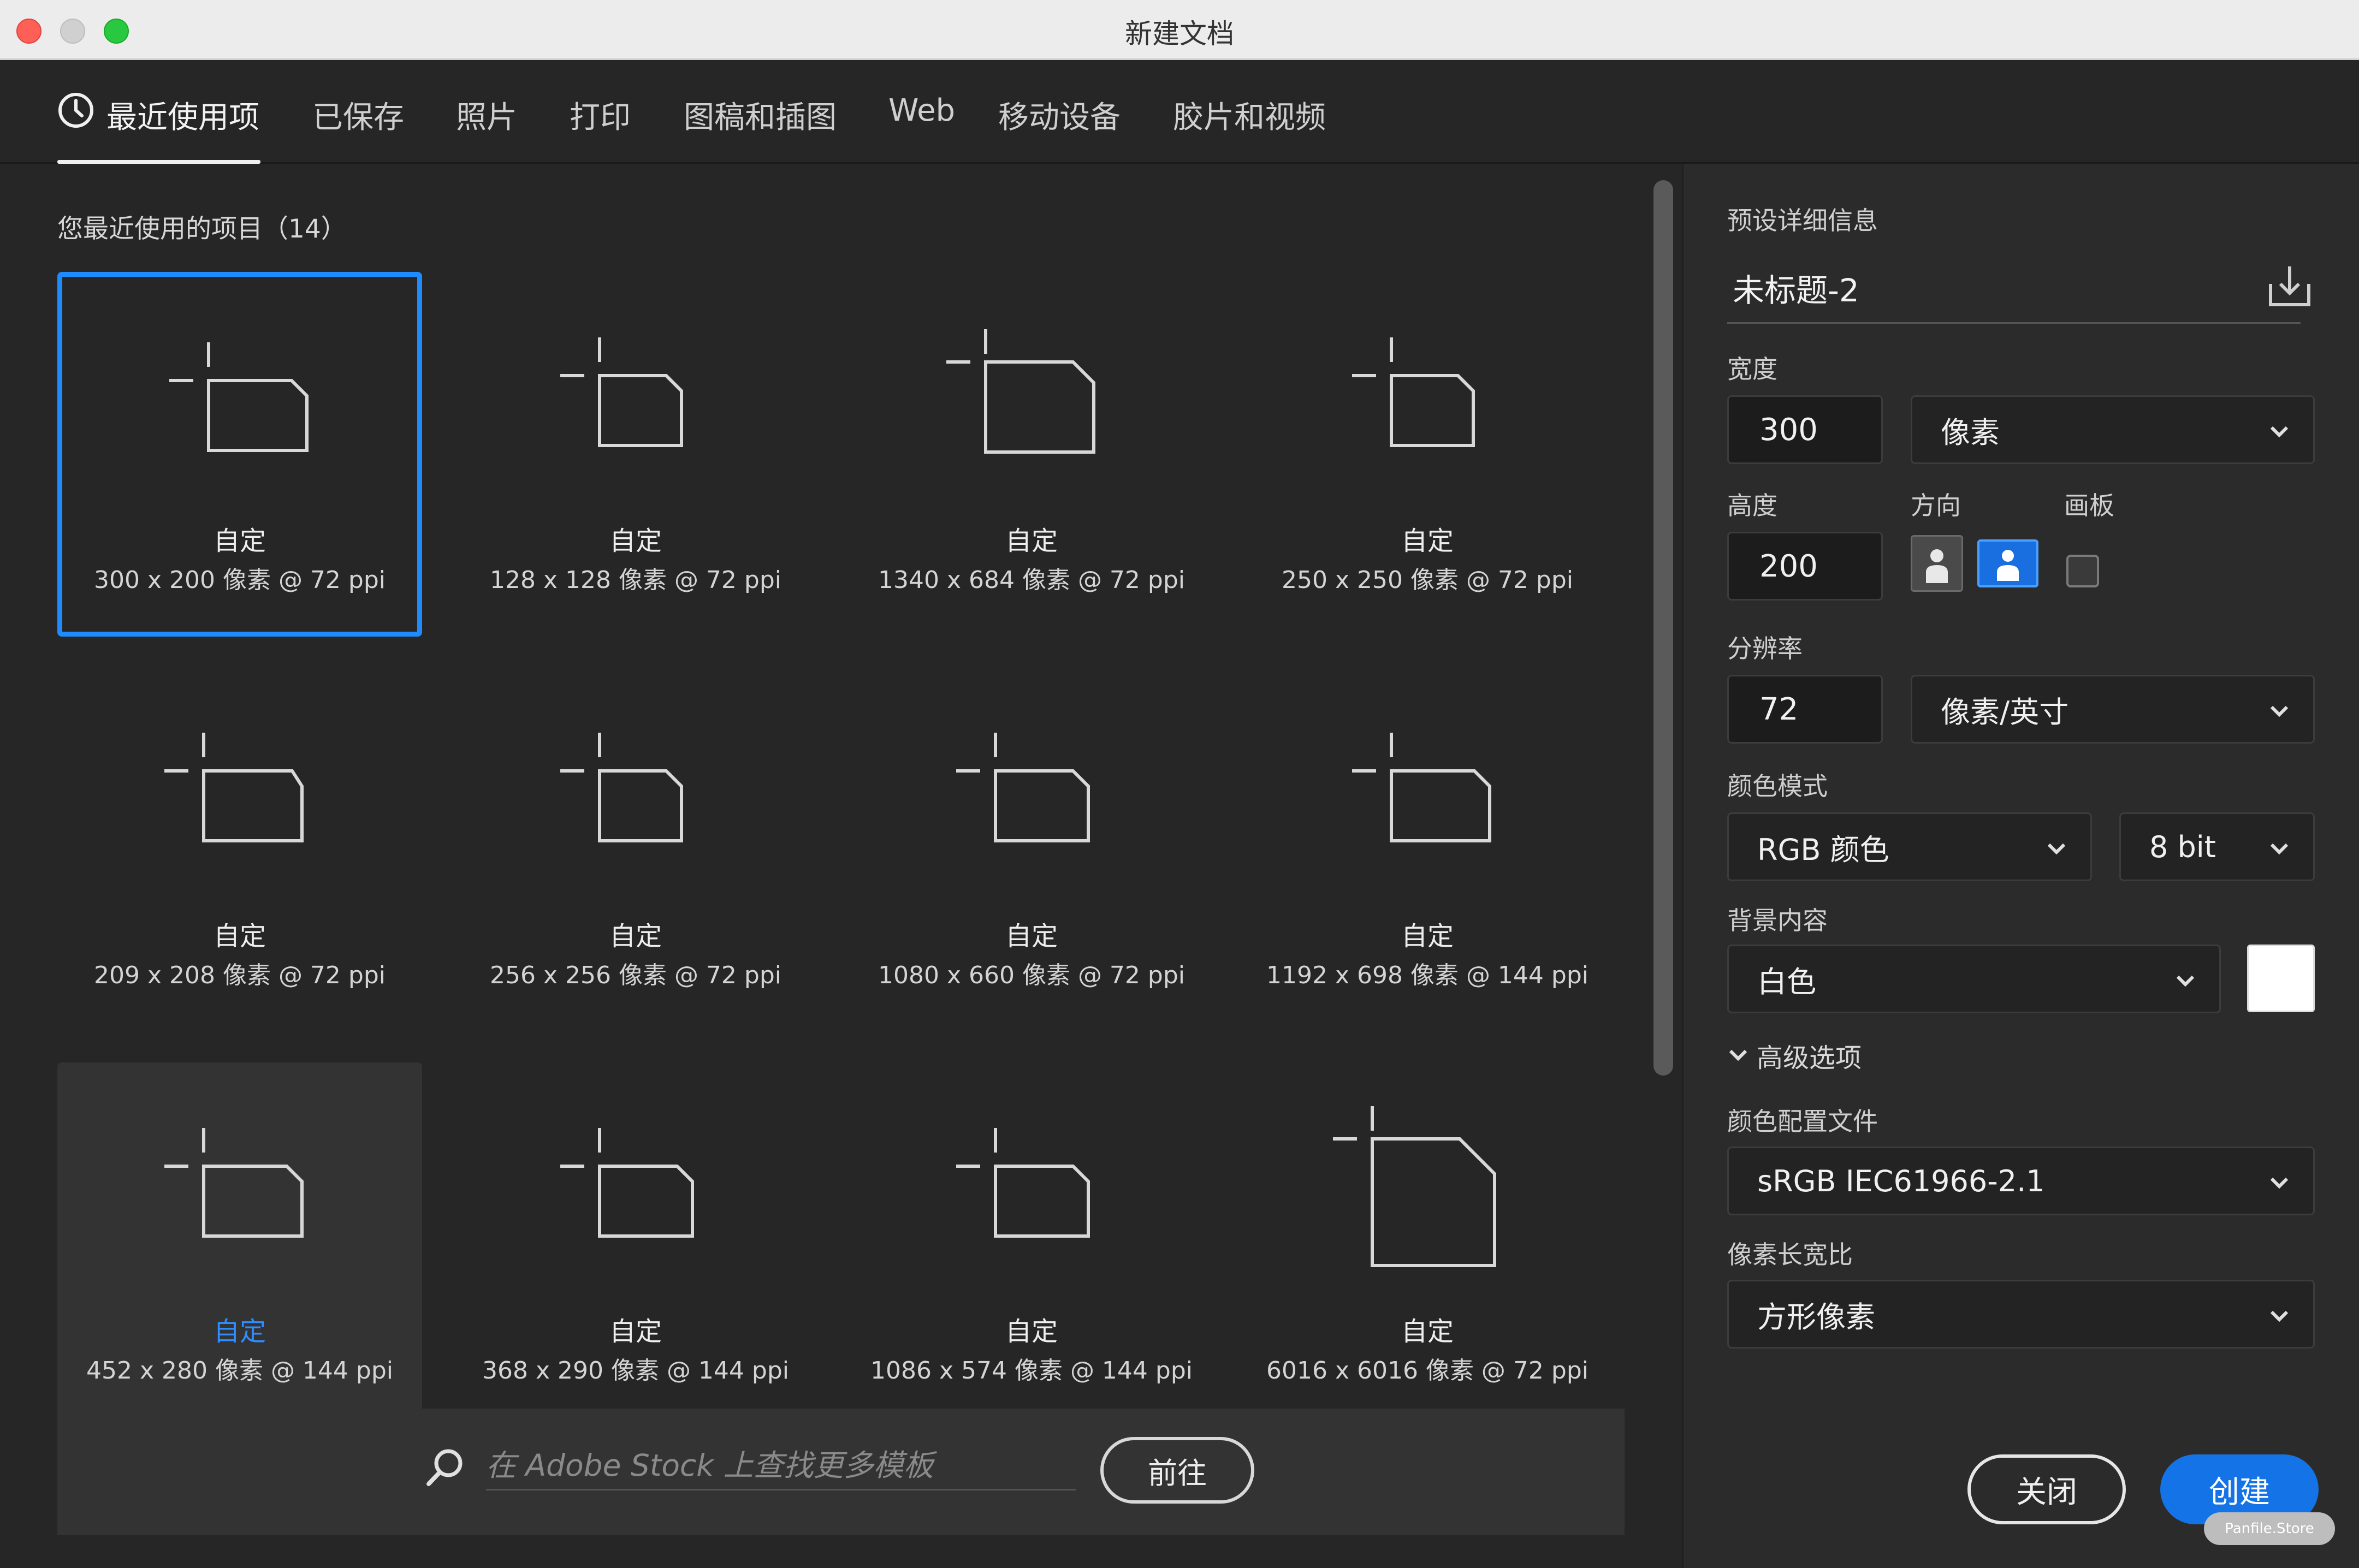  What do you see at coordinates (1249, 115) in the screenshot?
I see `tab-film-video: 胶片和视频` at bounding box center [1249, 115].